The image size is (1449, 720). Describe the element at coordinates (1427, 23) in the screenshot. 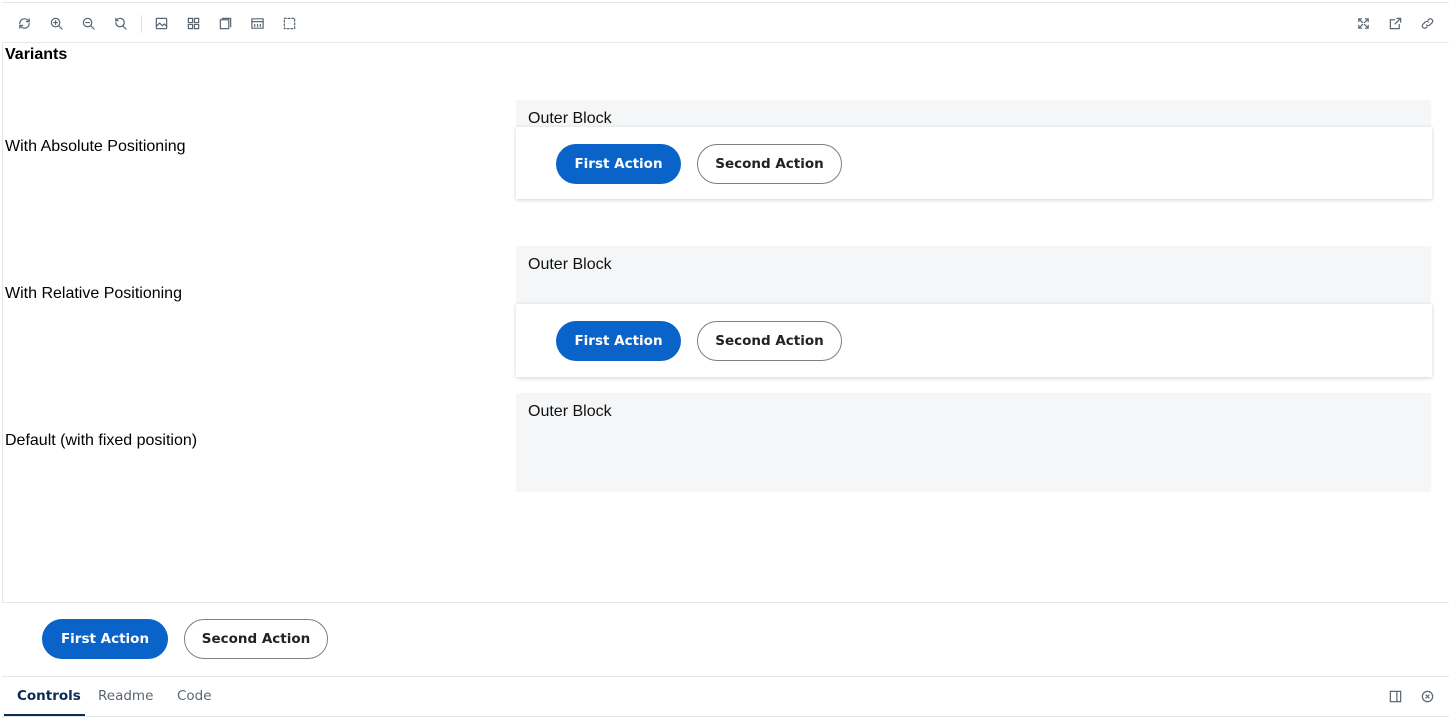

I see `copy-link-icon` at that location.